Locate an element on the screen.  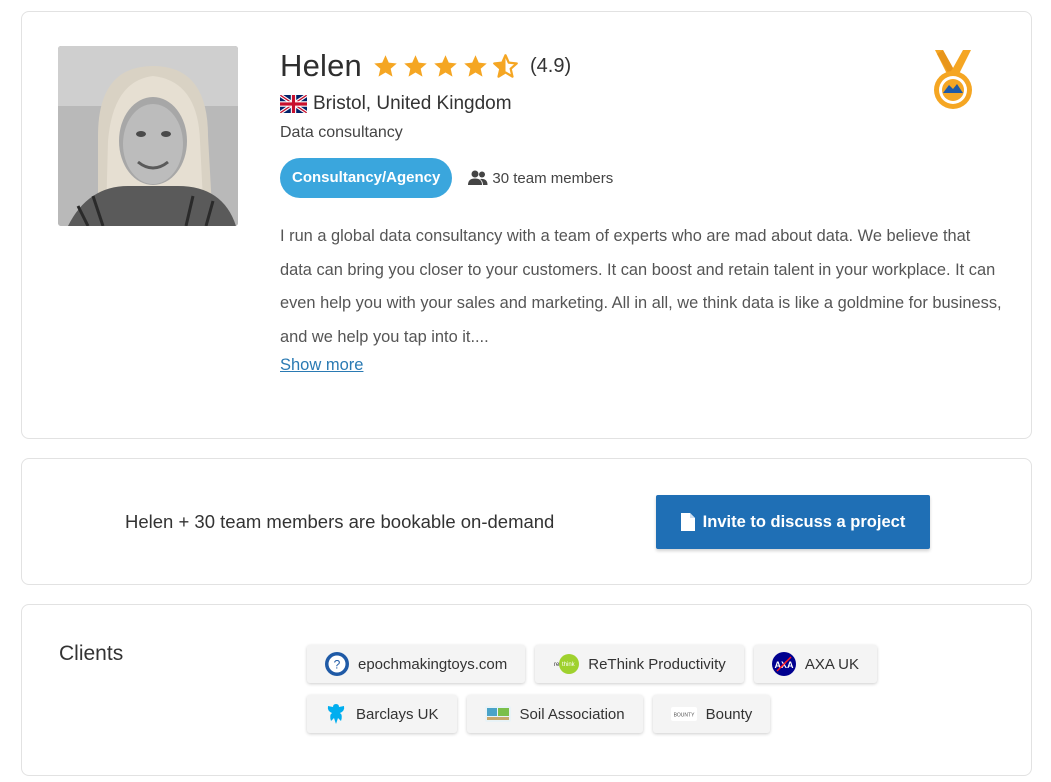
client-axa-uk: AXA AXA UK is located at coordinates (815, 664).